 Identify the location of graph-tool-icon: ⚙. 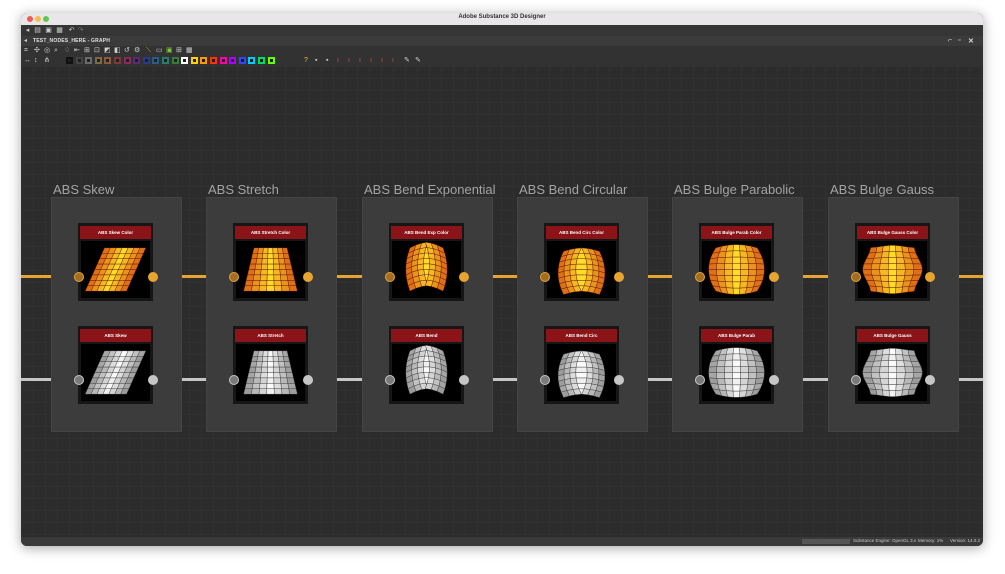
(137, 50).